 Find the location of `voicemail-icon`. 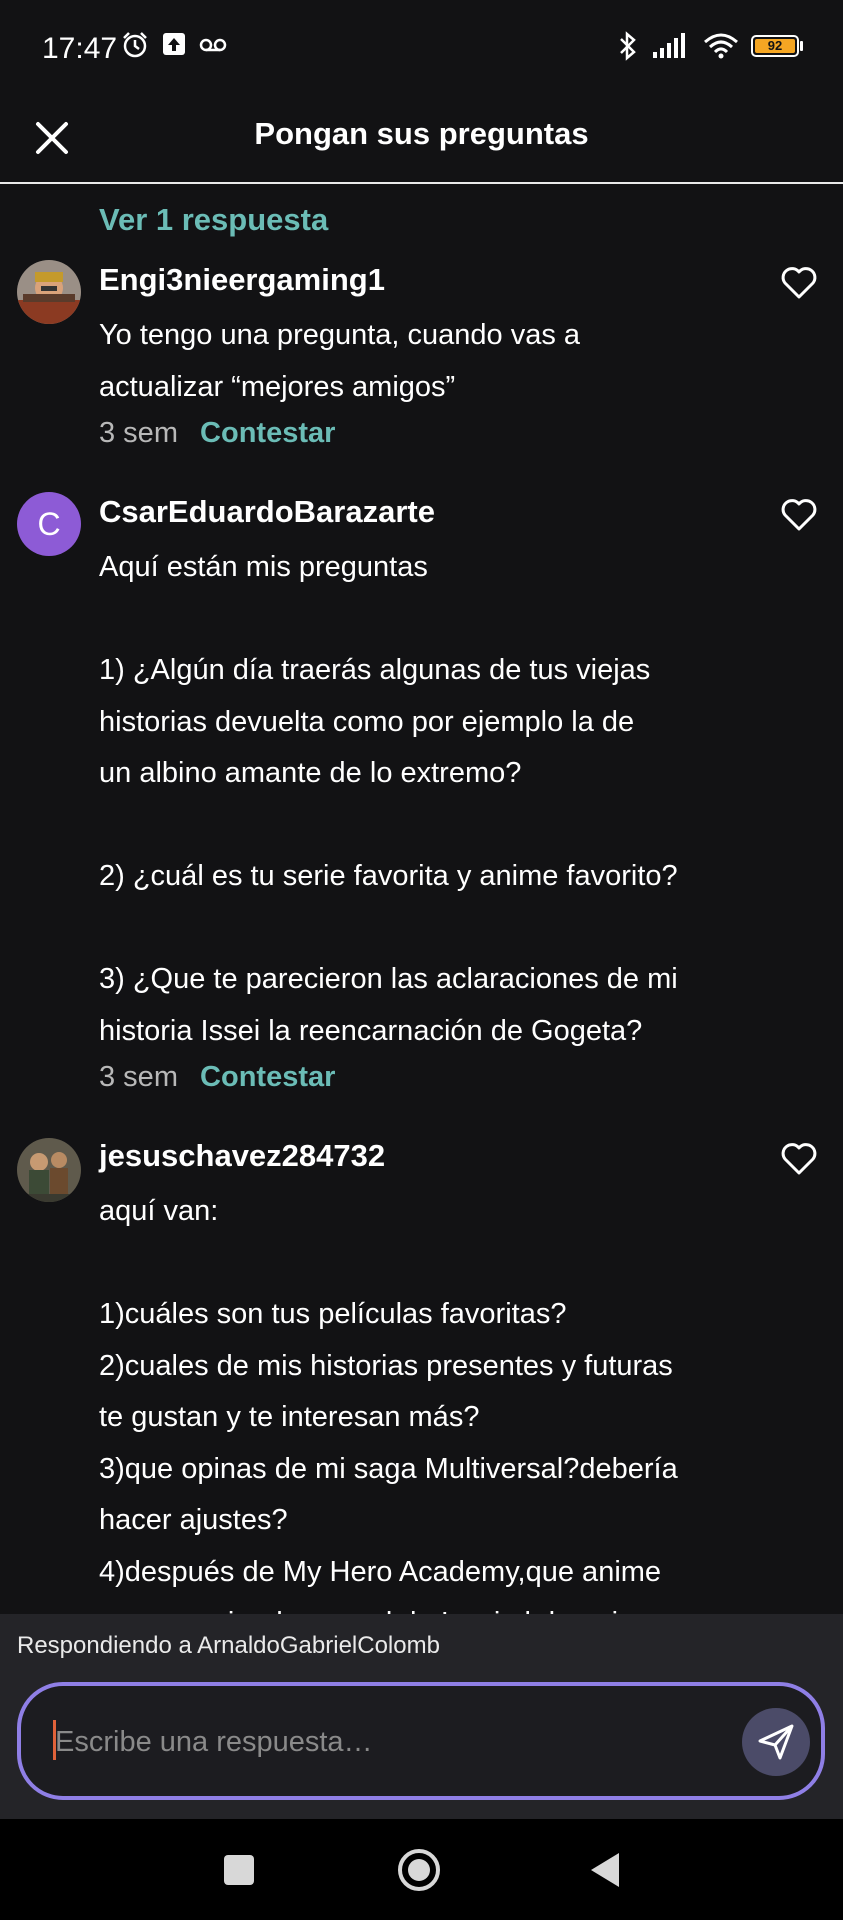

voicemail-icon is located at coordinates (213, 45).